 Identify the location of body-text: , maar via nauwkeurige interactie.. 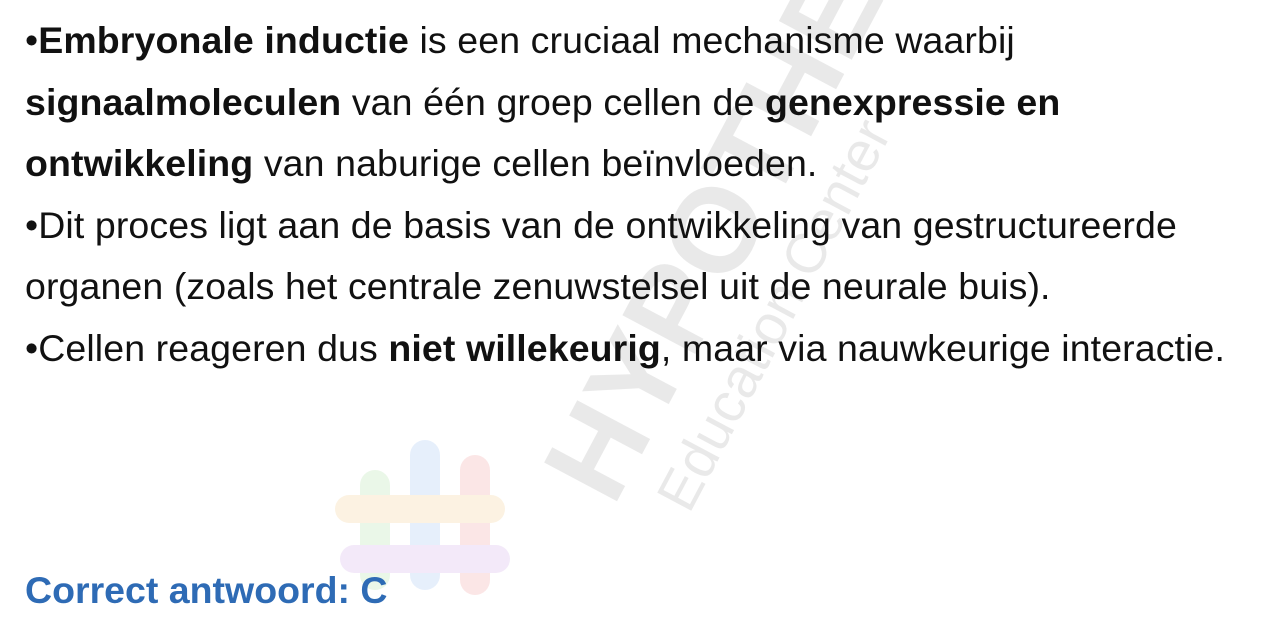
(942, 347).